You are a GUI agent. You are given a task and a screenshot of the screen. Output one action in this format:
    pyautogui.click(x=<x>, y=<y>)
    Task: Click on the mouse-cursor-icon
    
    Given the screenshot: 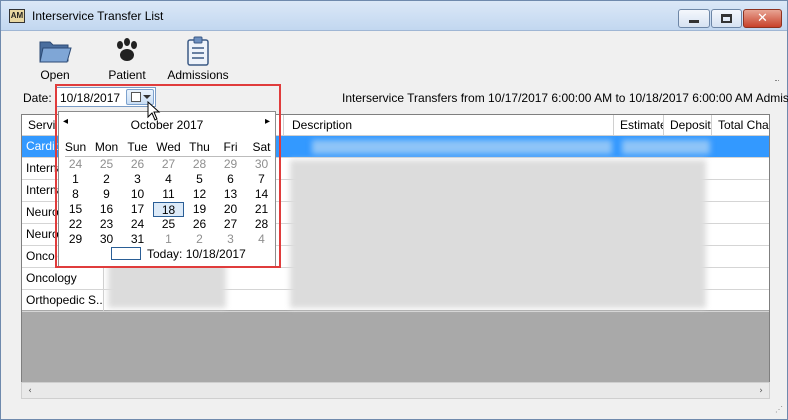 What is the action you would take?
    pyautogui.click(x=154, y=111)
    